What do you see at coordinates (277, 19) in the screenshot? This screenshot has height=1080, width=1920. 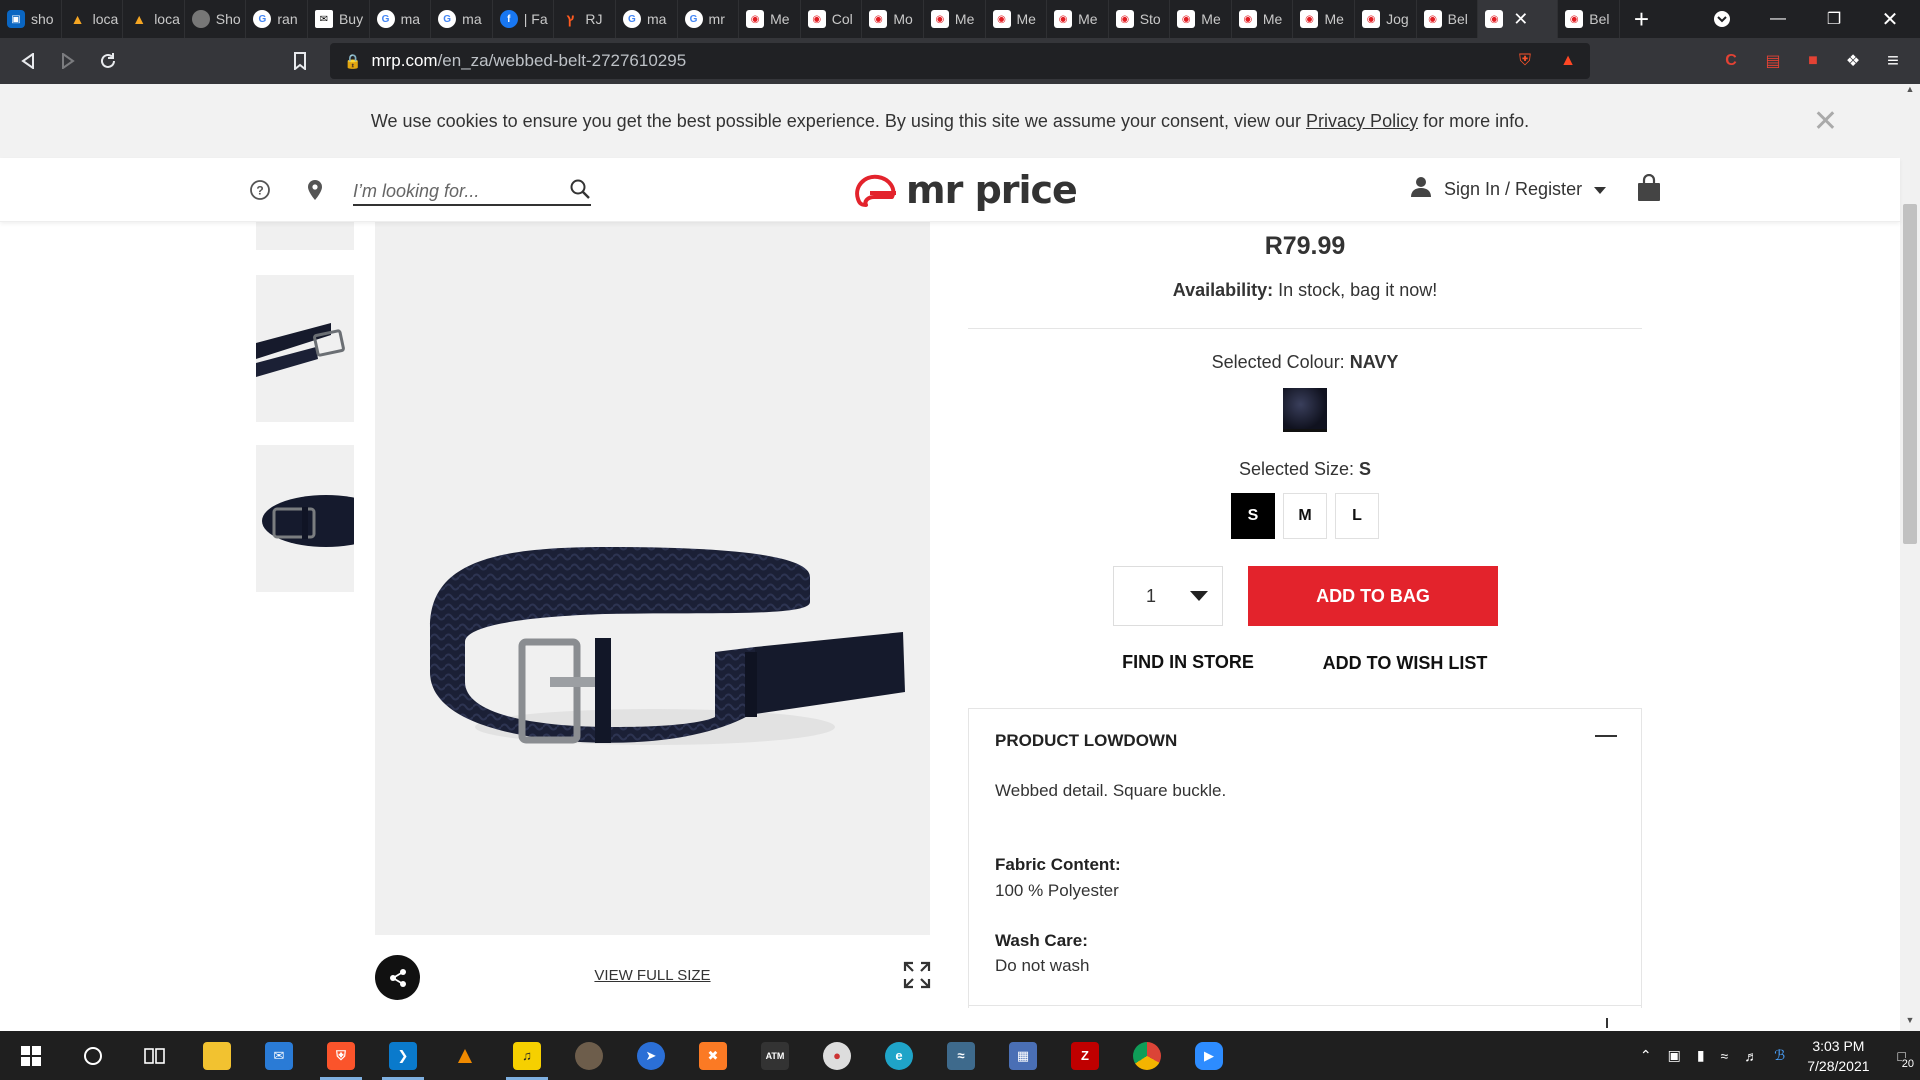 I see `browser-tab: Gran` at bounding box center [277, 19].